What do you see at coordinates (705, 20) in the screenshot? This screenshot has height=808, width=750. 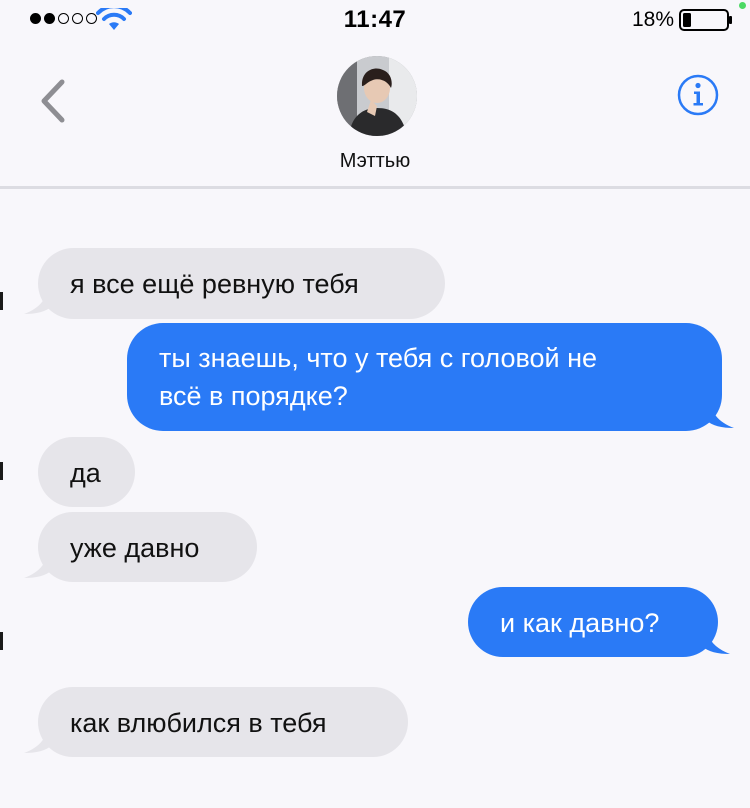 I see `battery-icon` at bounding box center [705, 20].